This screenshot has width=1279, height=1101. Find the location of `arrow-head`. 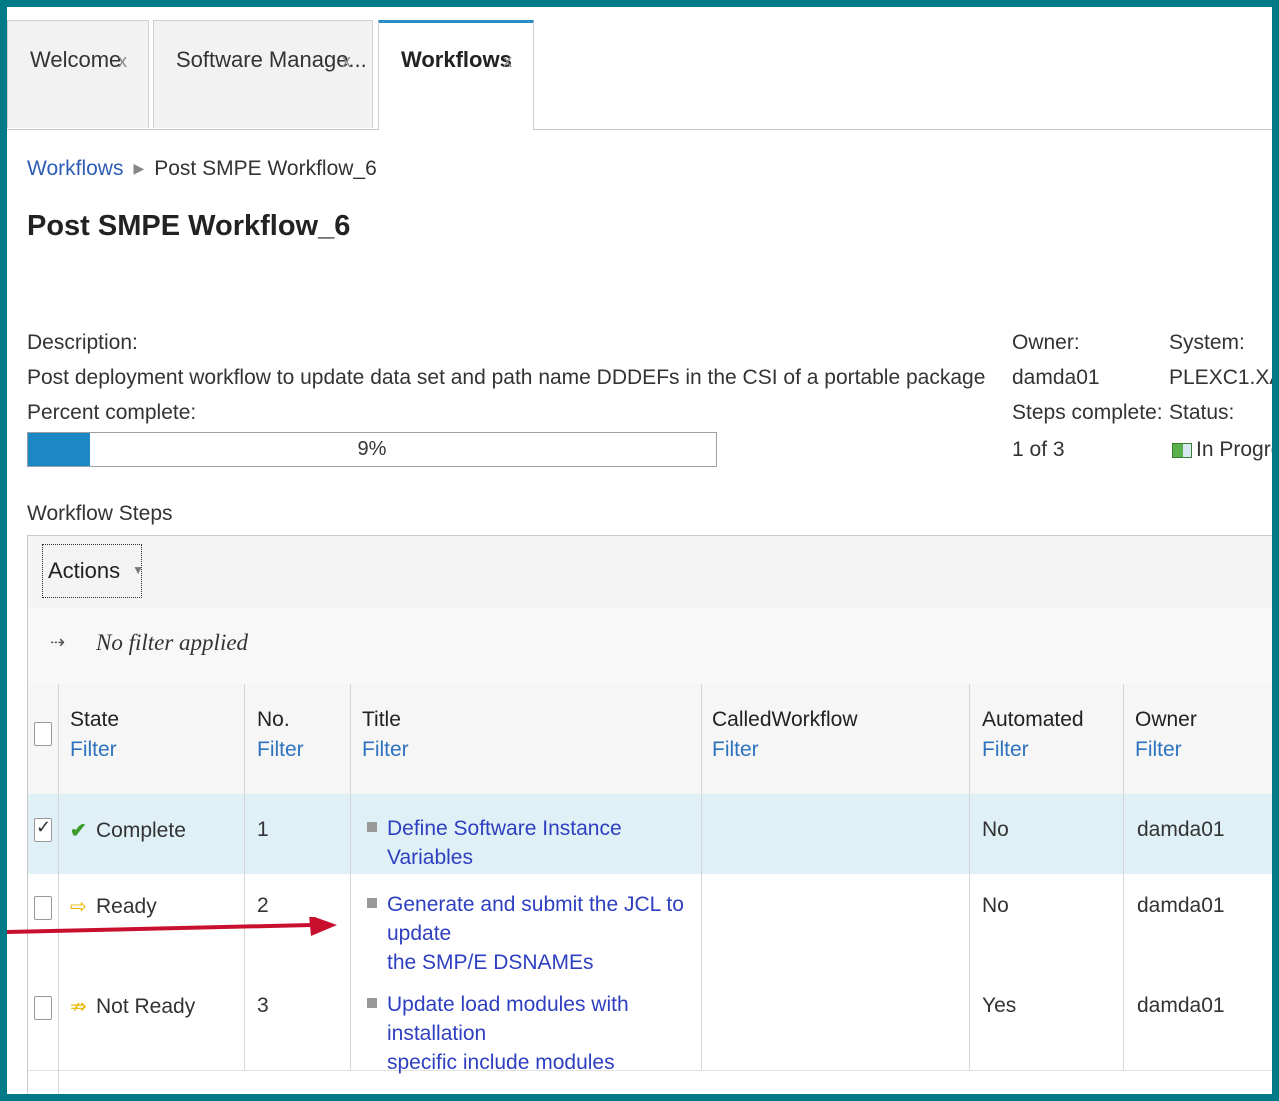

arrow-head is located at coordinates (323, 926).